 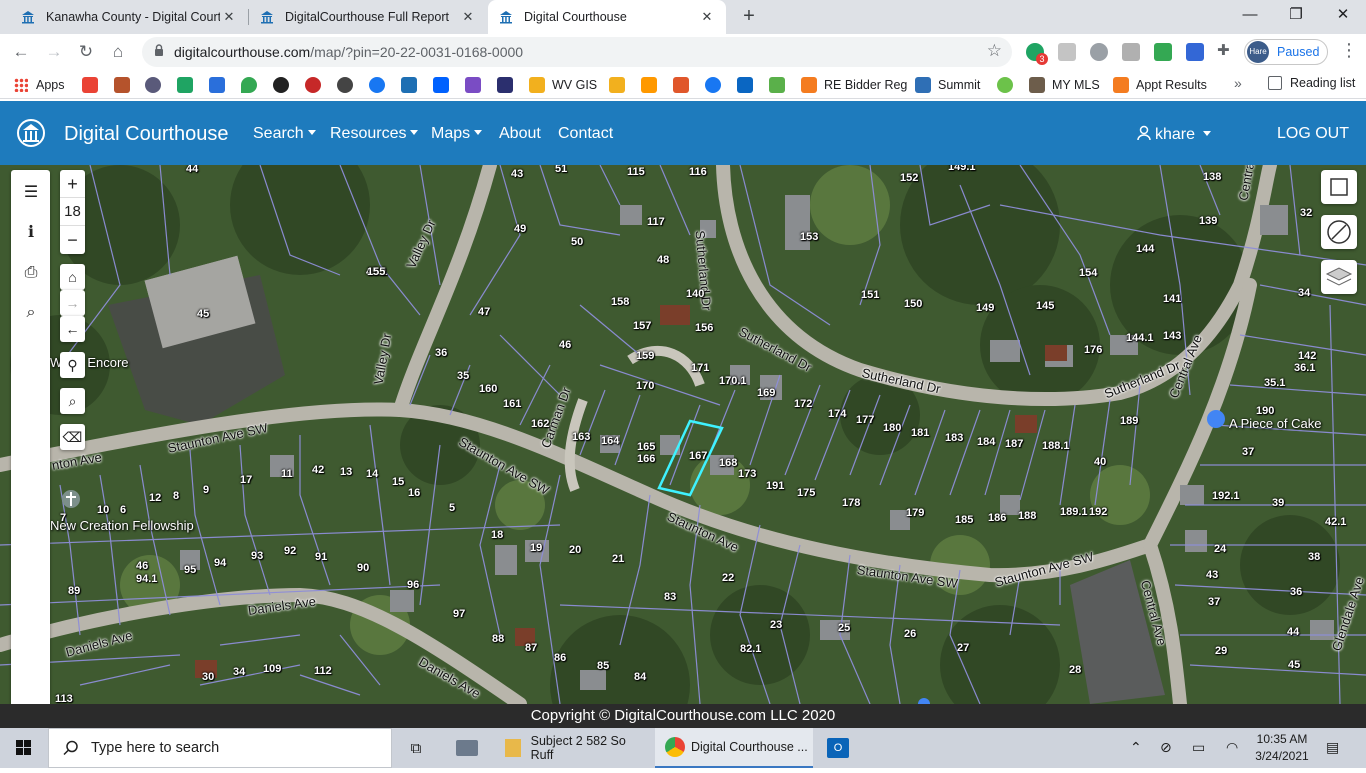 What do you see at coordinates (414, 493) in the screenshot?
I see `parcel-label: 16` at bounding box center [414, 493].